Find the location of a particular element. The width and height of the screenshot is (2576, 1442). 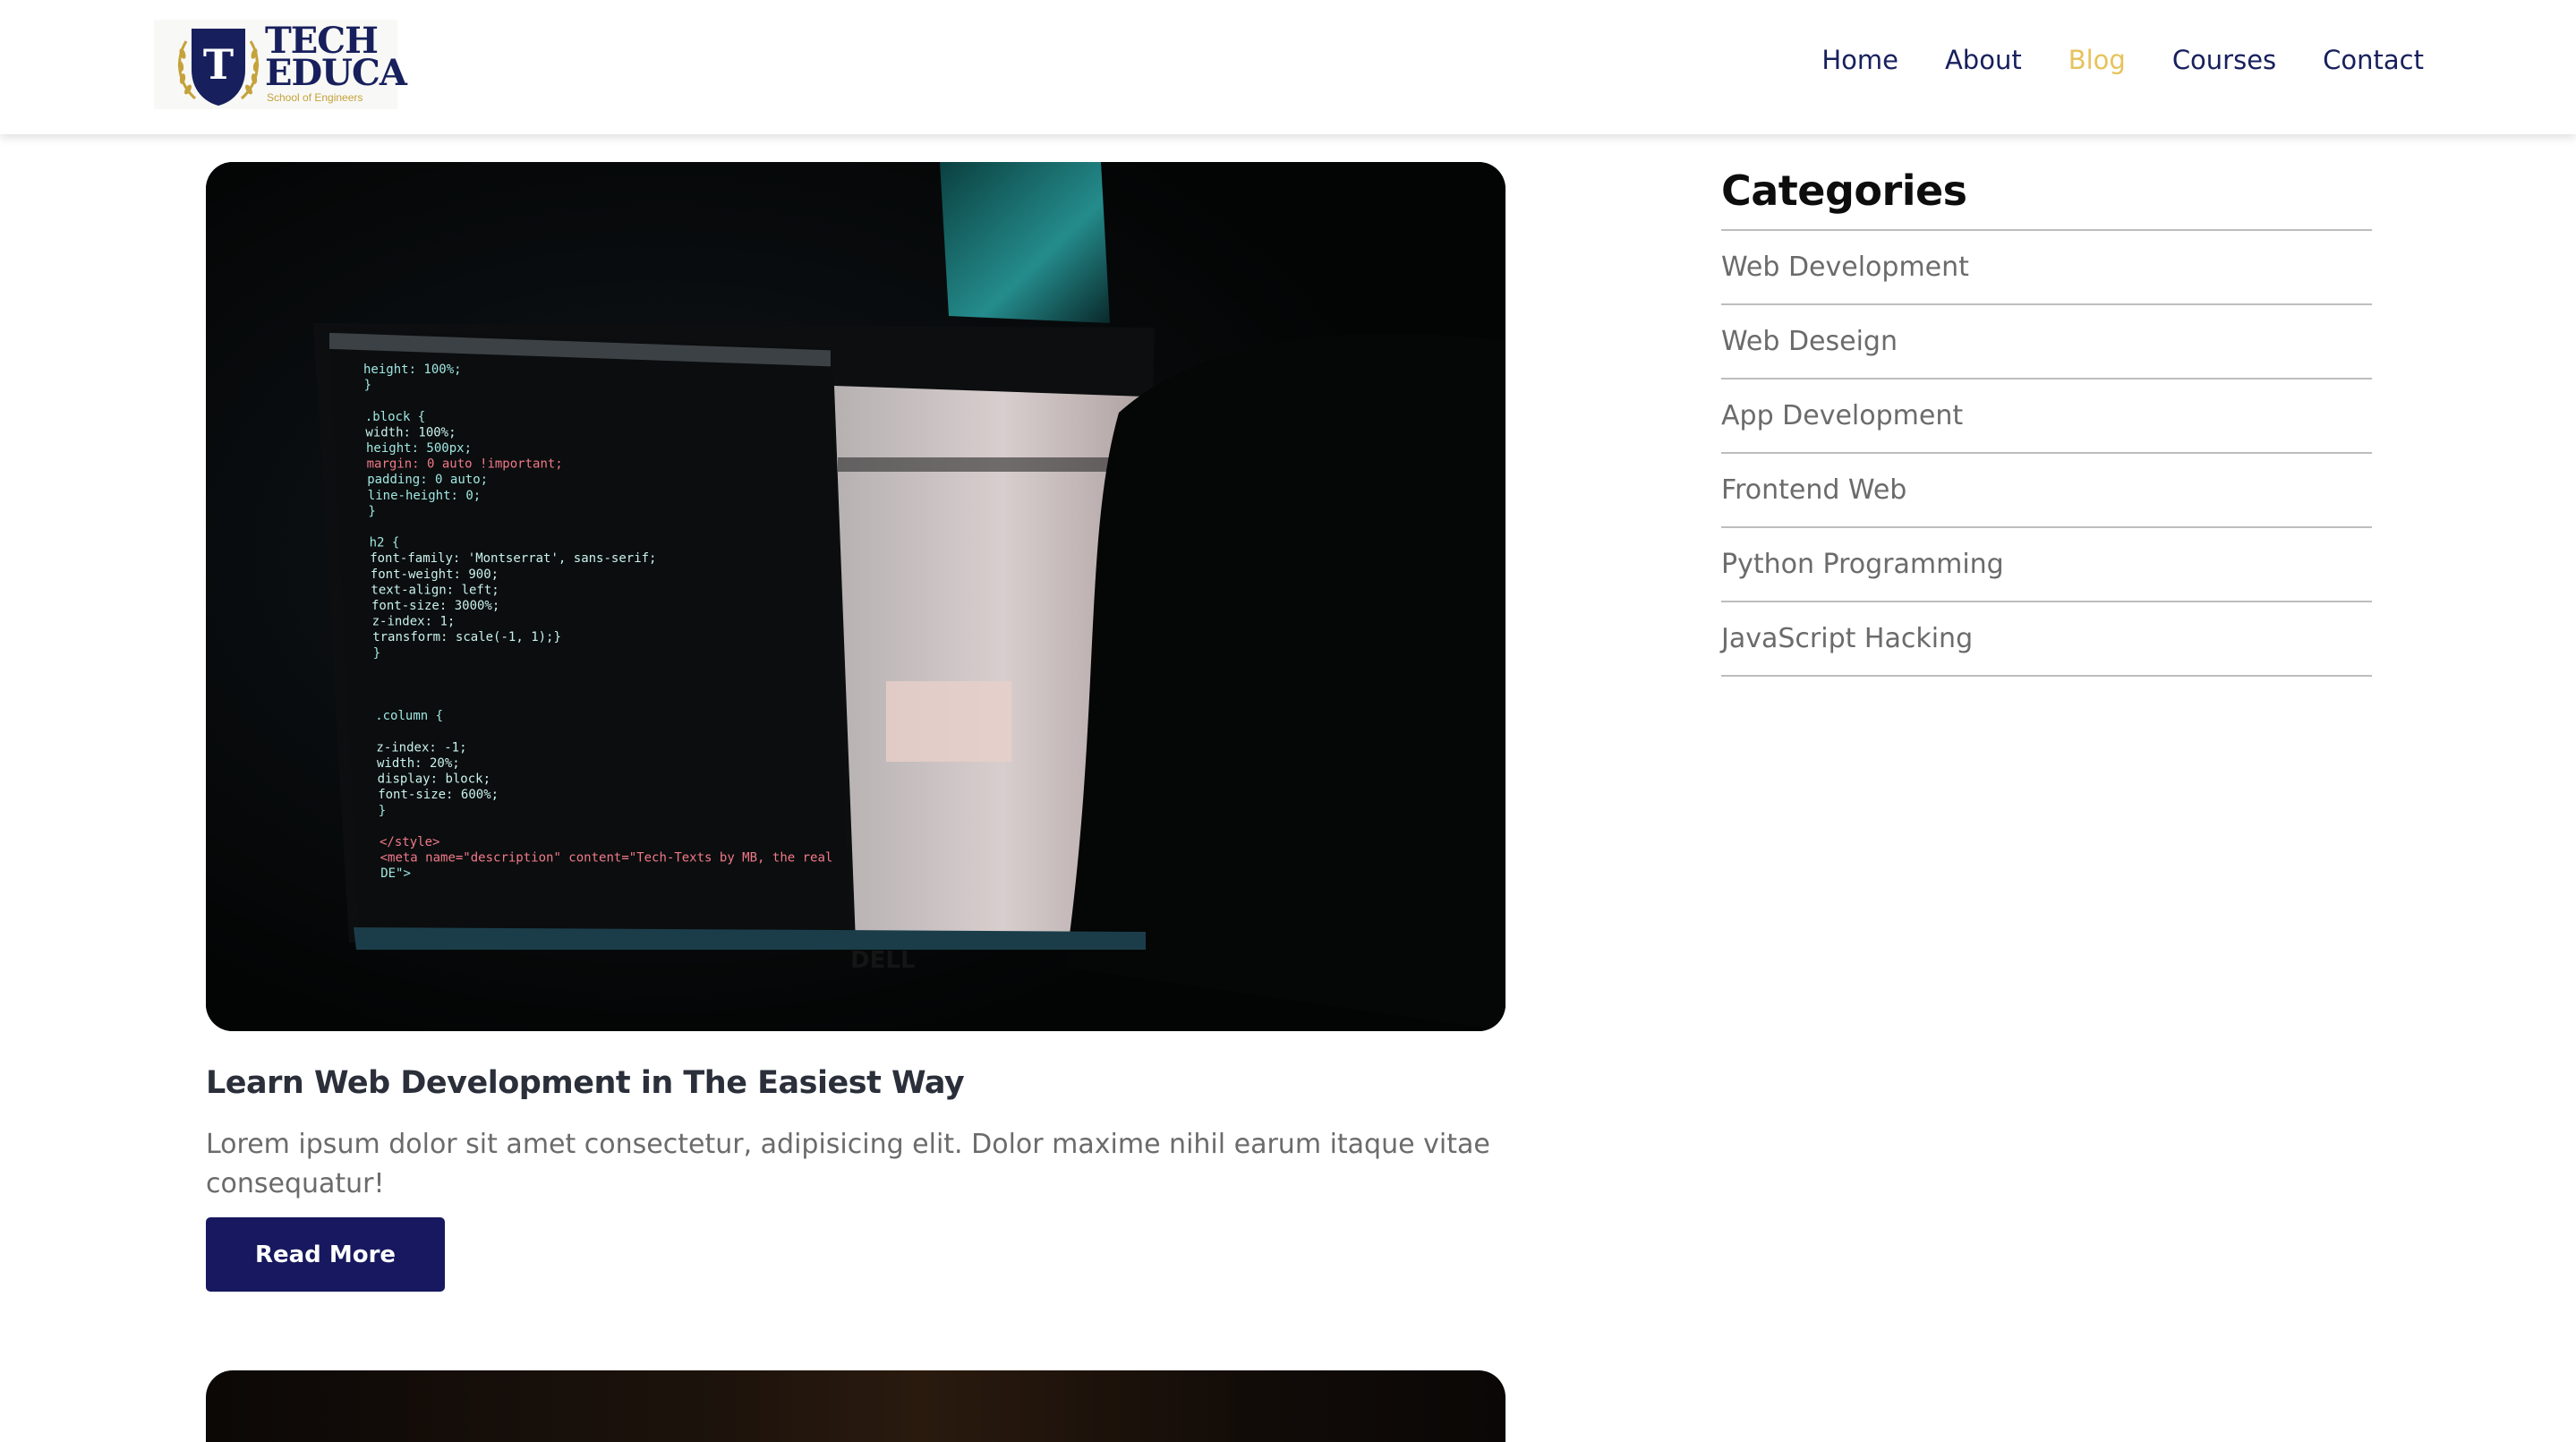

category-item: Frontend Web is located at coordinates (2046, 491).